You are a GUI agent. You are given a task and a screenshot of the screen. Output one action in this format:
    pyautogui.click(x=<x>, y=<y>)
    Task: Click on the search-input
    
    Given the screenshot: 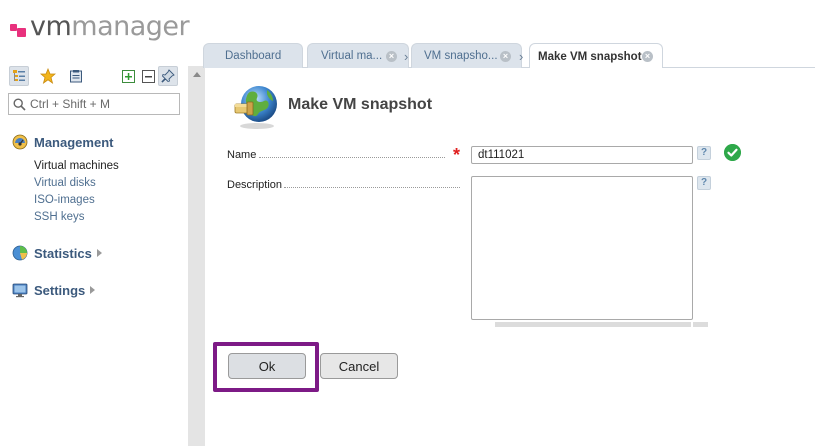 What is the action you would take?
    pyautogui.click(x=100, y=104)
    